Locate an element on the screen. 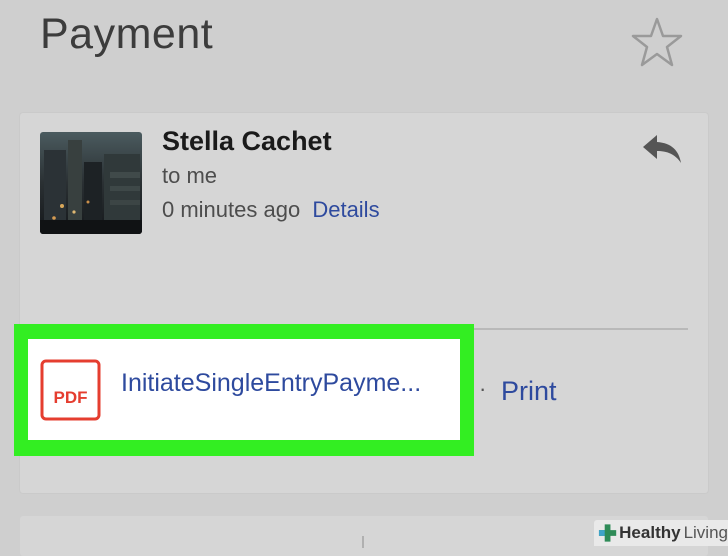  next-card-divider is located at coordinates (363, 542).